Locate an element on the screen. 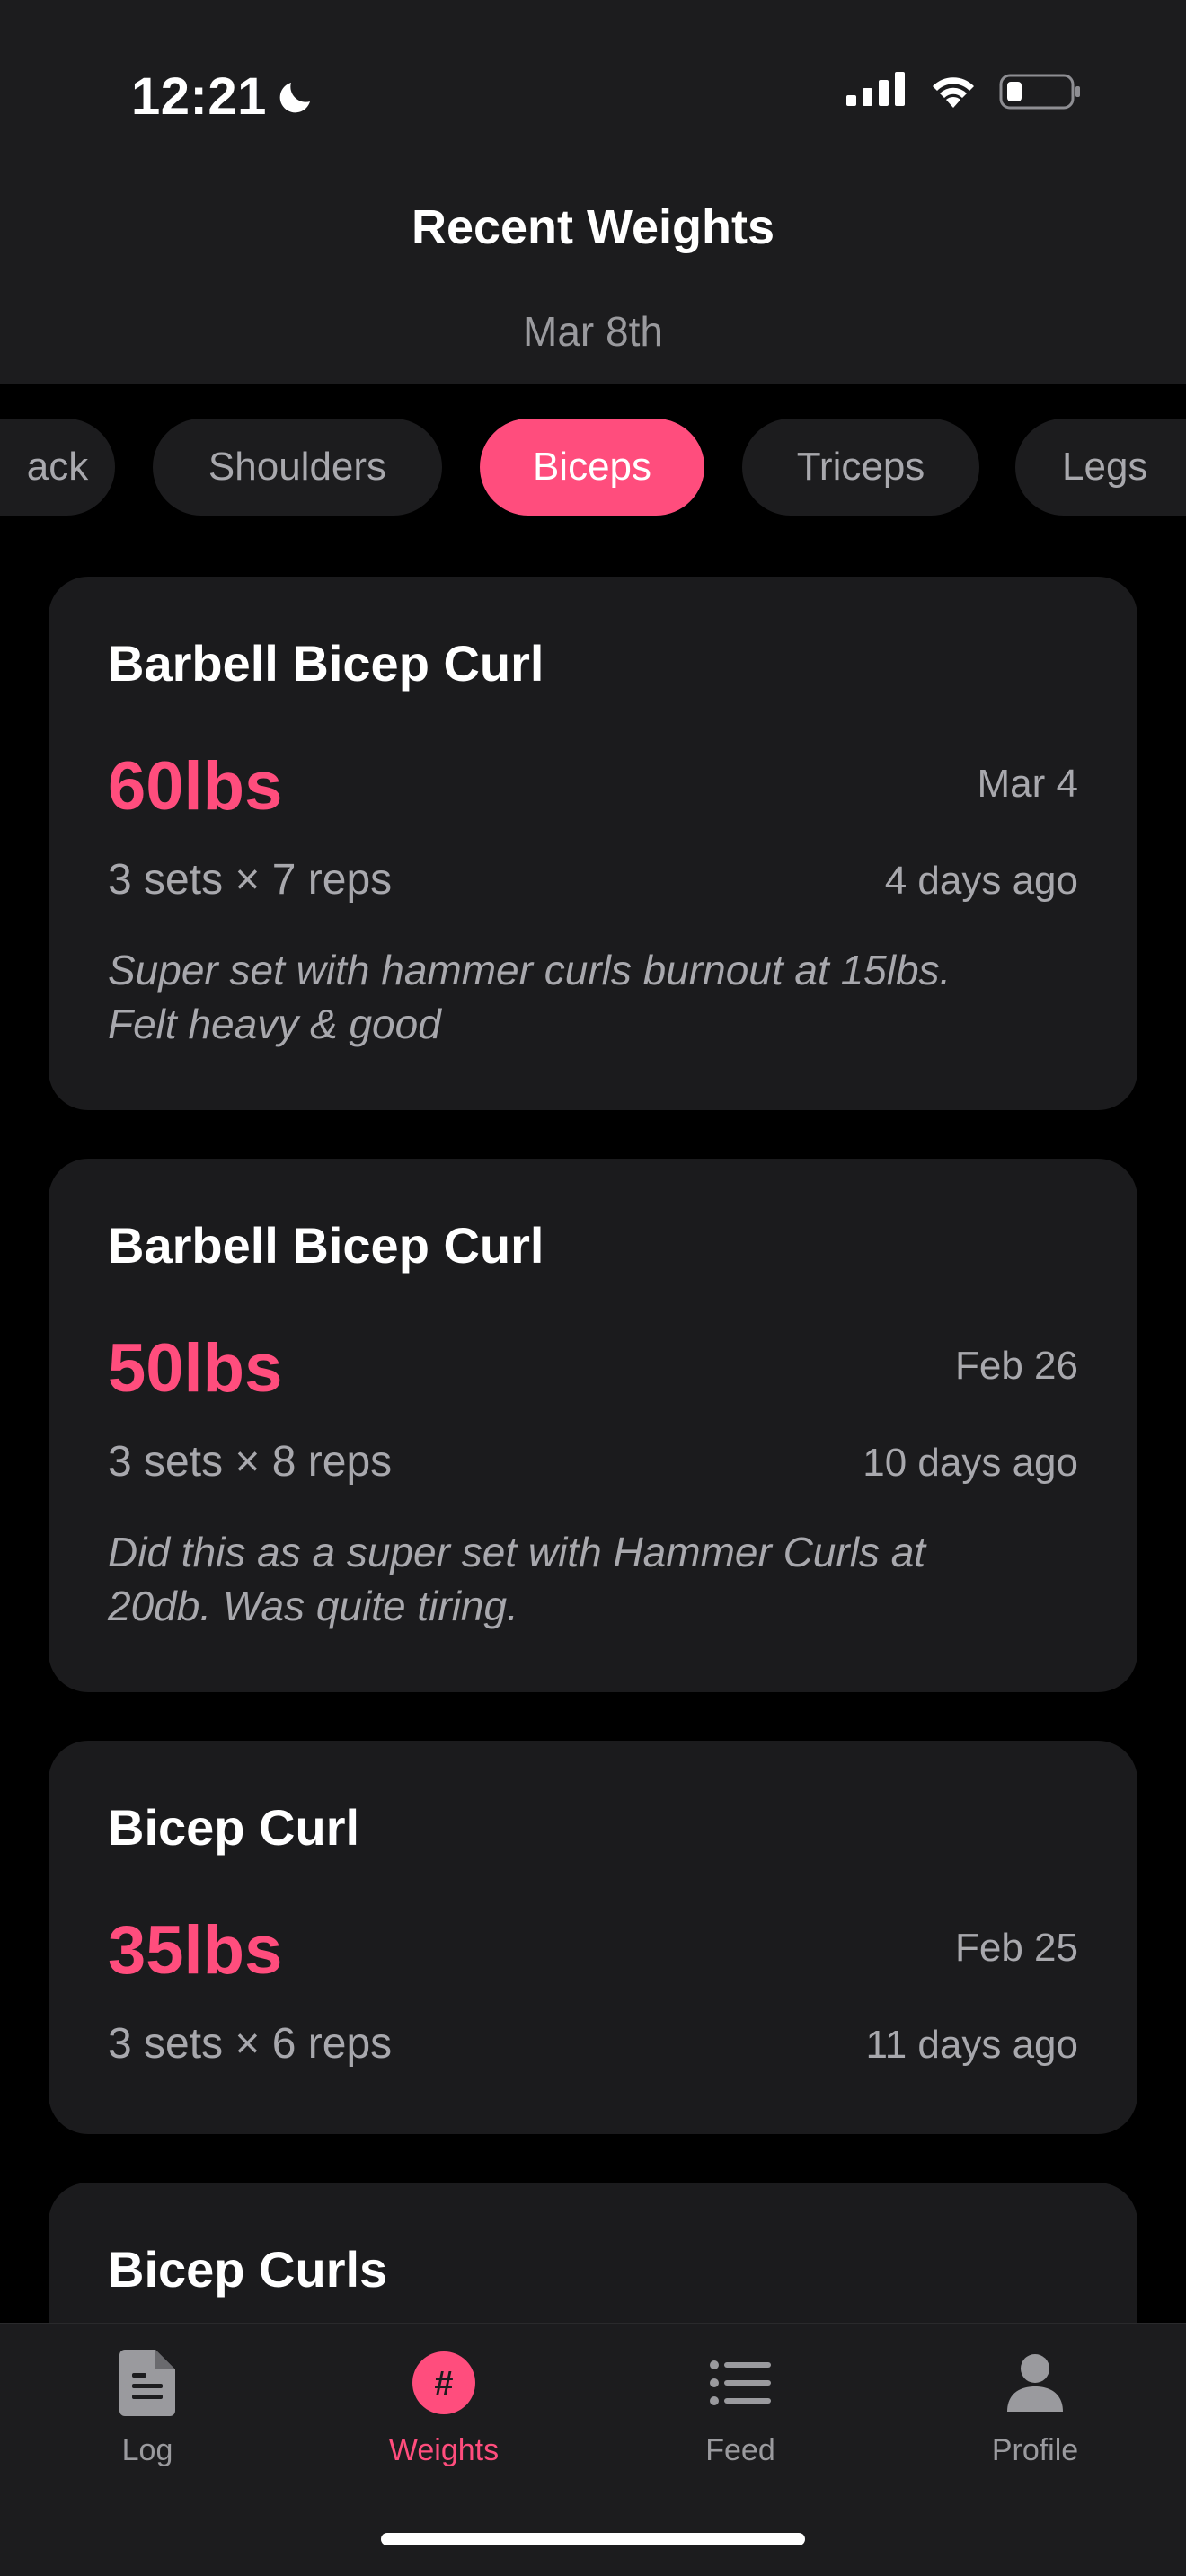  chip-back: ack is located at coordinates (57, 467).